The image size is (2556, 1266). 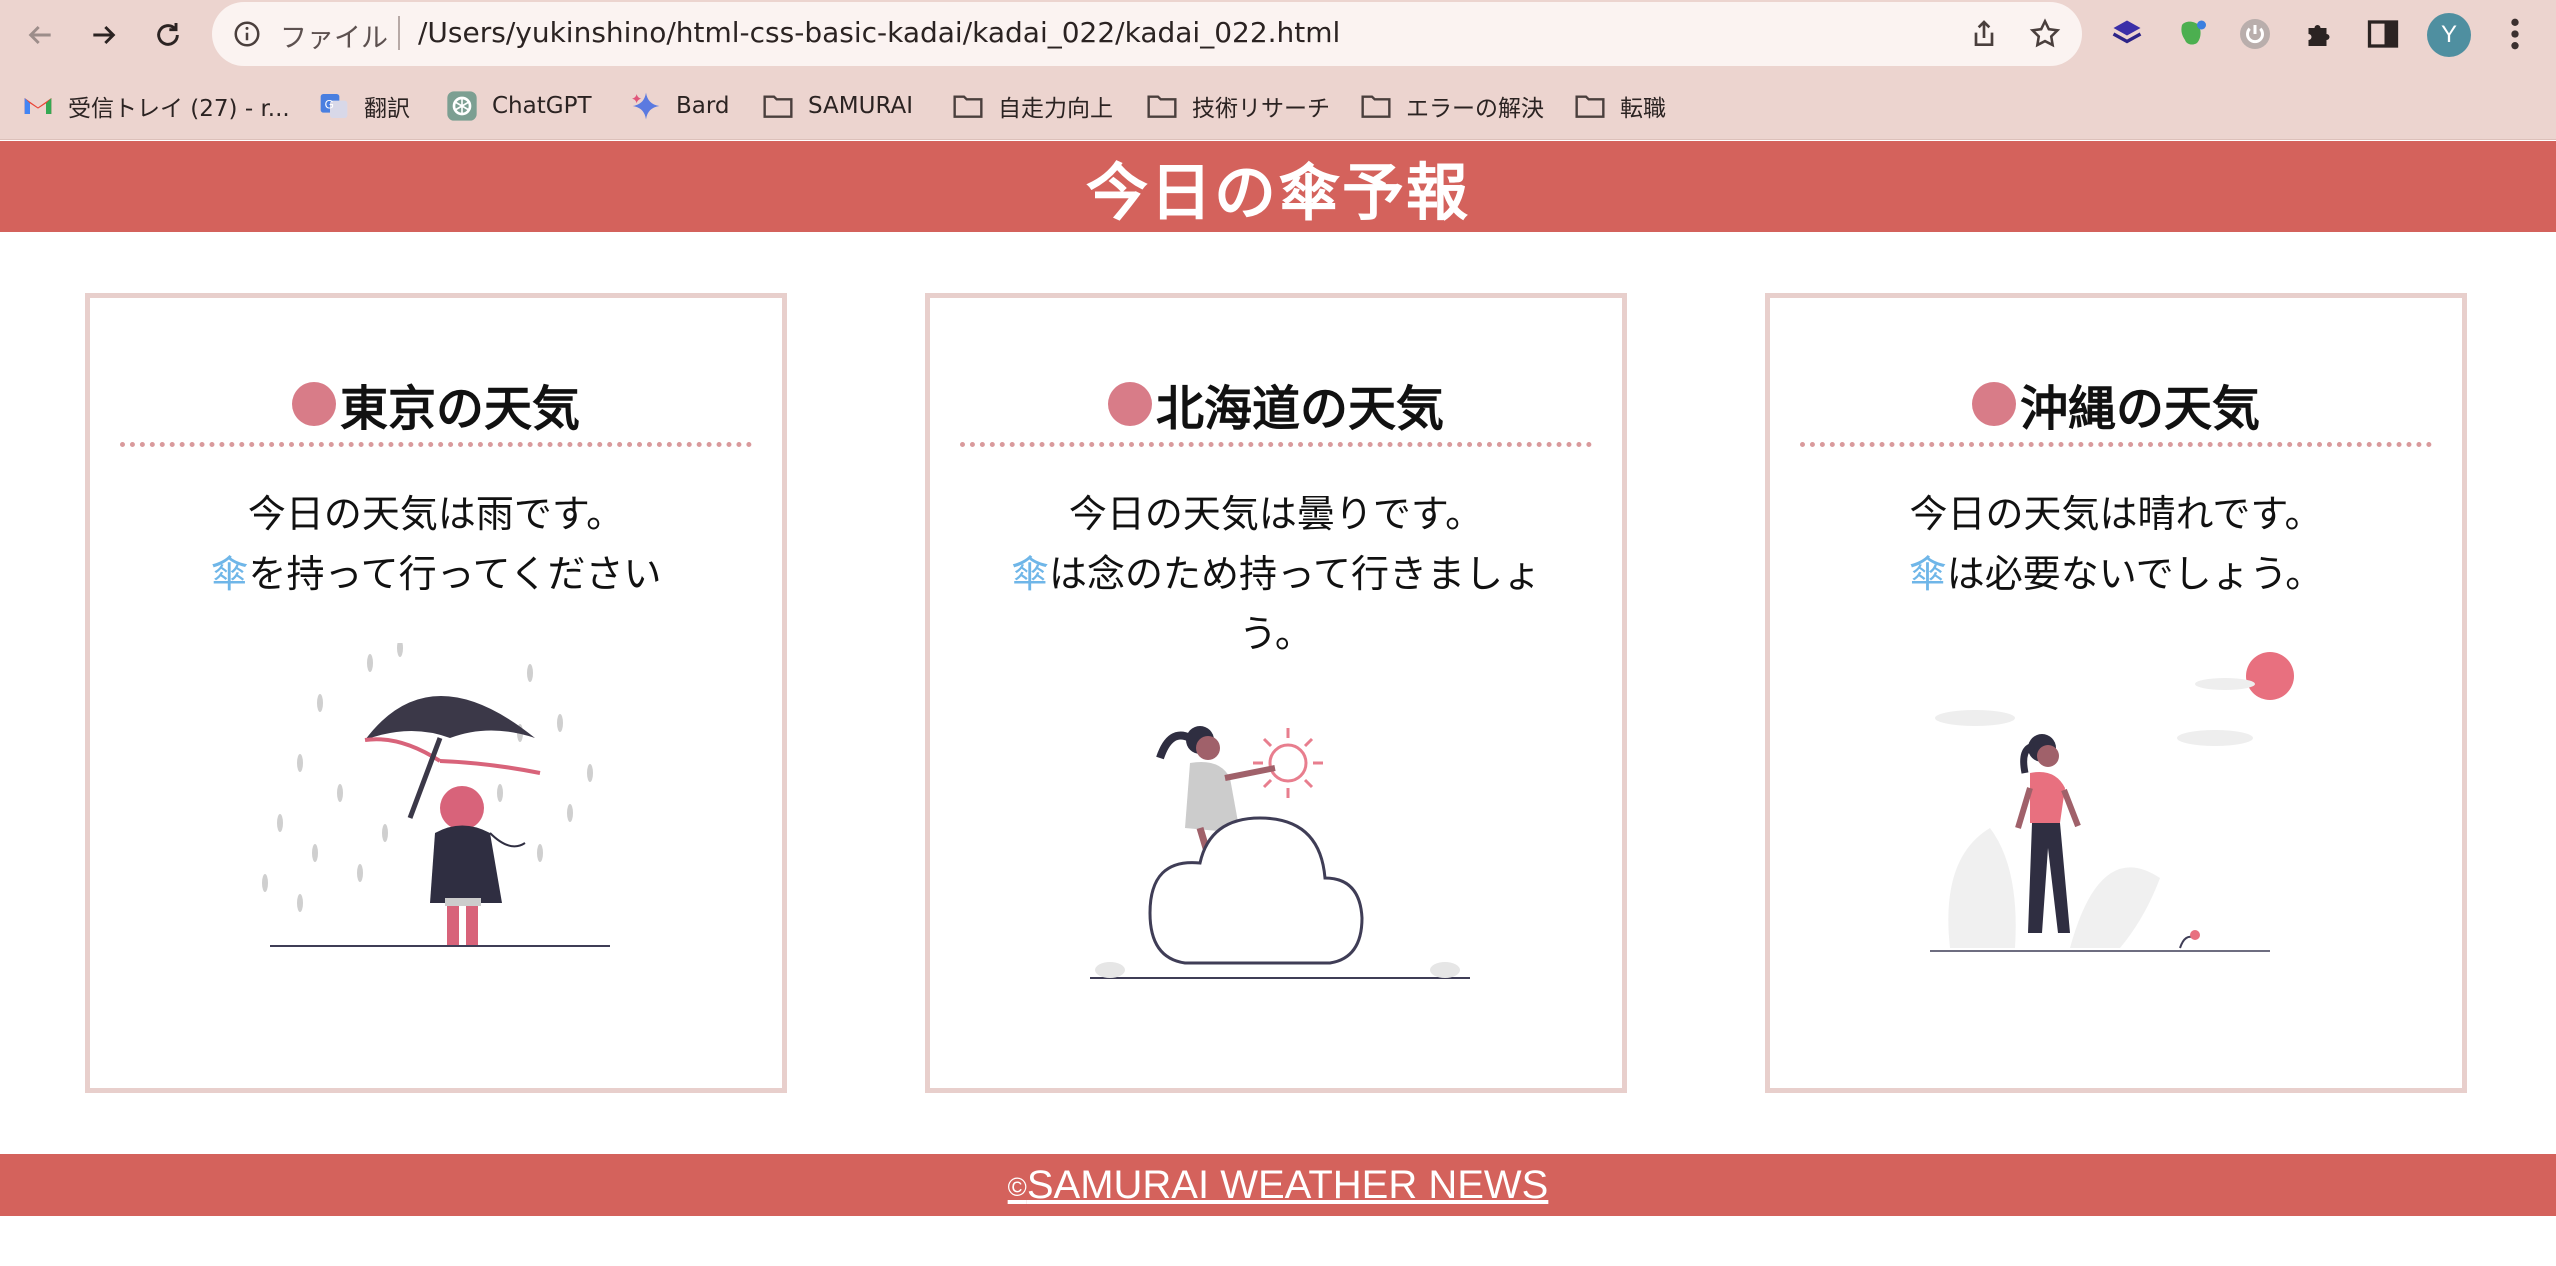 I want to click on extensions-puzzle-icon, so click(x=2319, y=34).